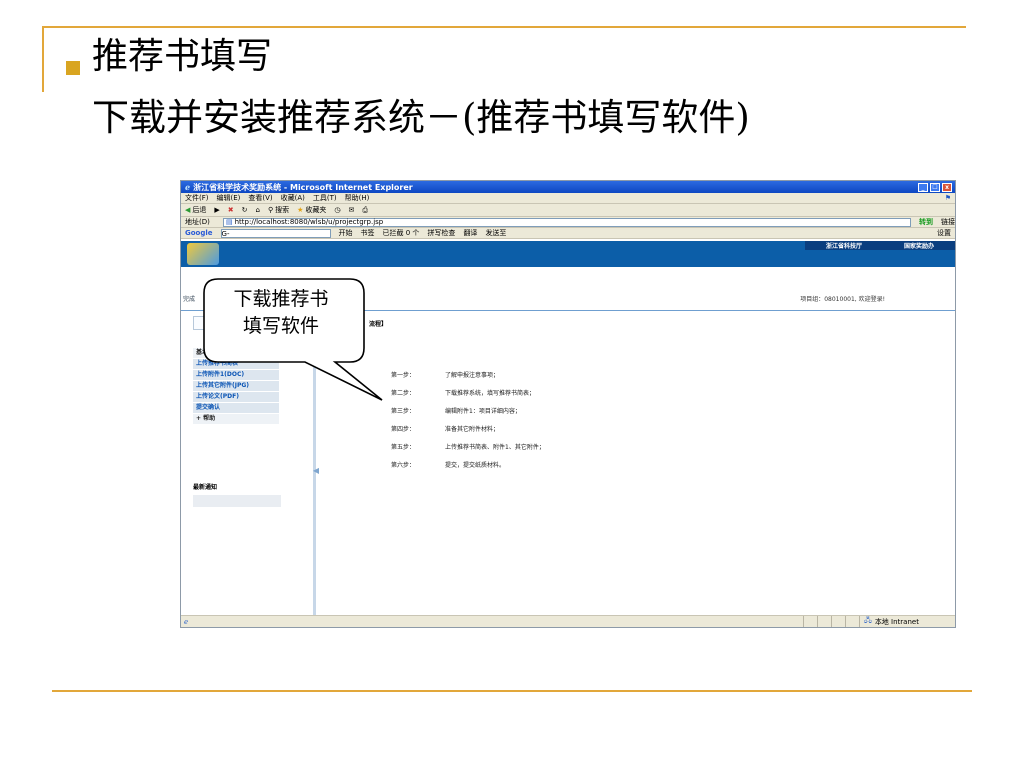 This screenshot has width=1024, height=768. Describe the element at coordinates (470, 233) in the screenshot. I see `google-translate-button: 翻译` at that location.